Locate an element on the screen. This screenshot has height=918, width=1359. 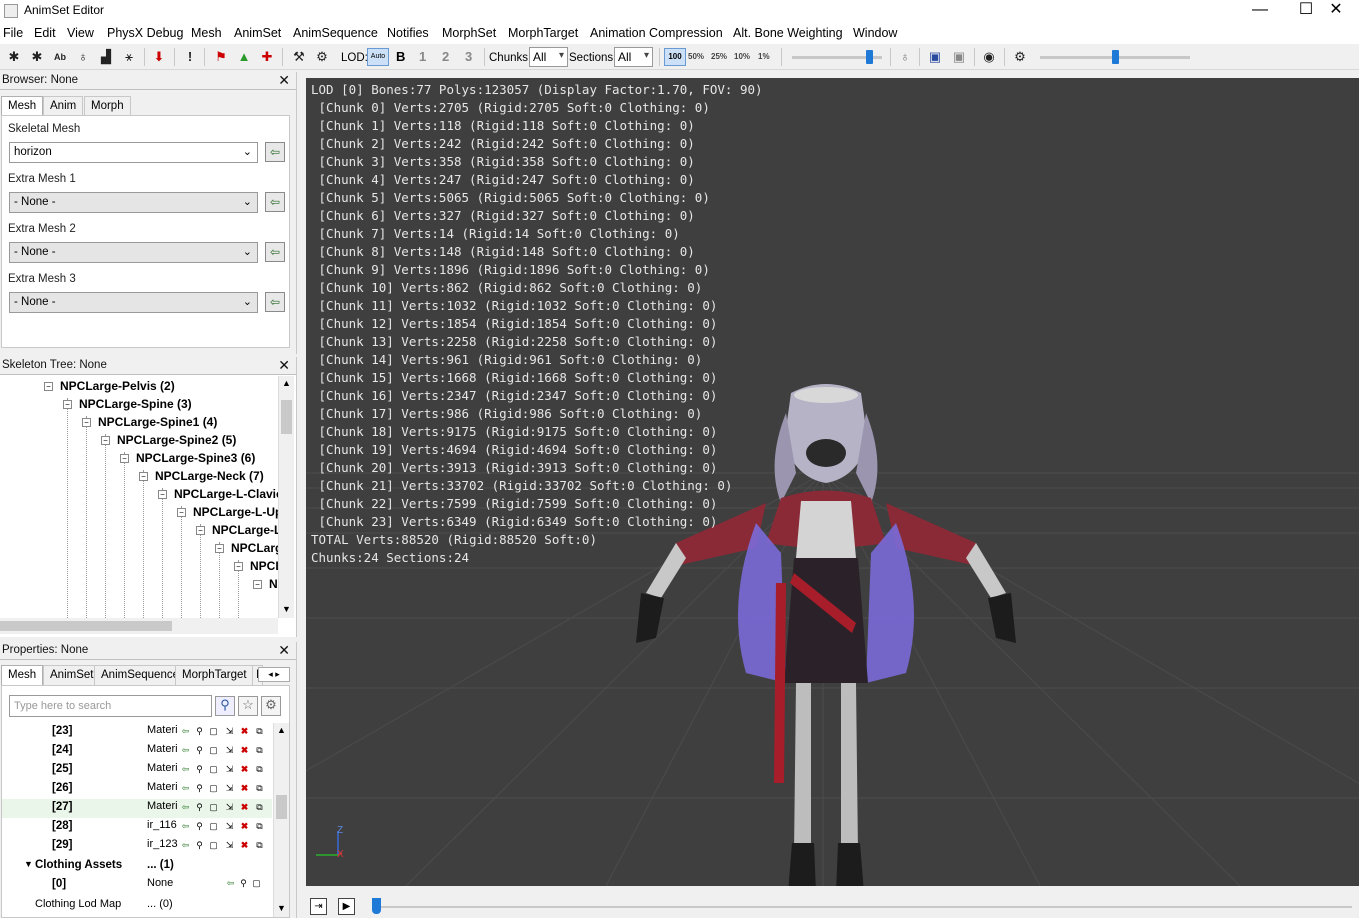
tree-node: NPCLarge-Spine (3) is located at coordinates (135, 404).